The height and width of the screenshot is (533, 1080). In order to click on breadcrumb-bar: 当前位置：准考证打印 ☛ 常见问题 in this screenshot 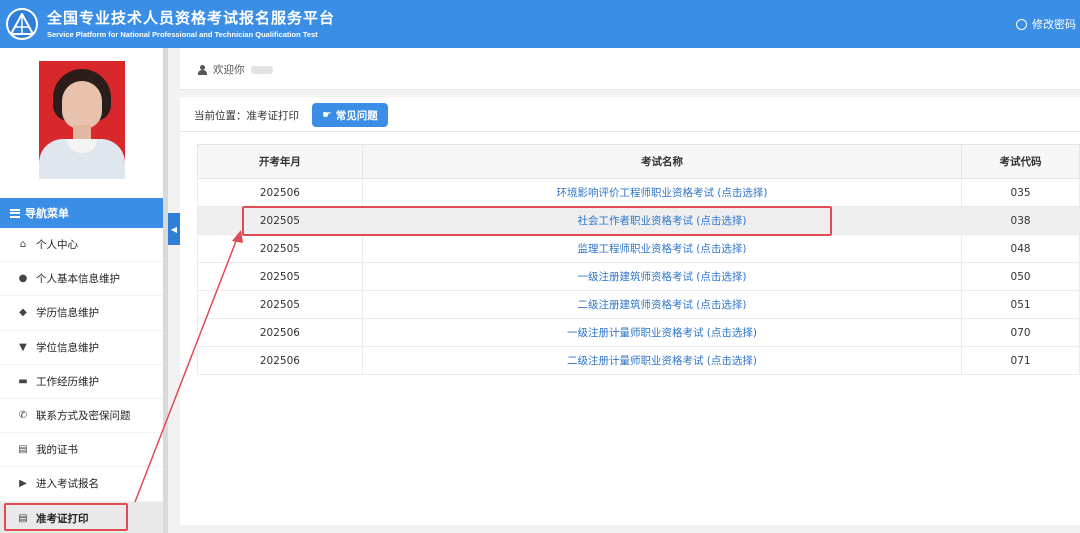, I will do `click(630, 114)`.